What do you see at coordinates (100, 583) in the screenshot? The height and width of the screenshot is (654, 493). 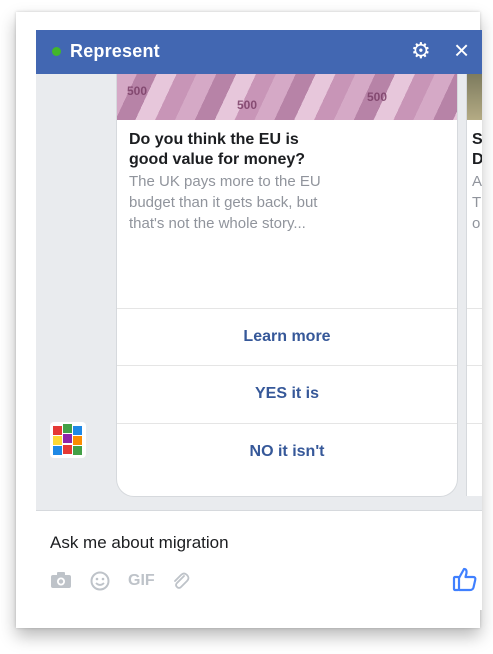 I see `emoji-icon` at bounding box center [100, 583].